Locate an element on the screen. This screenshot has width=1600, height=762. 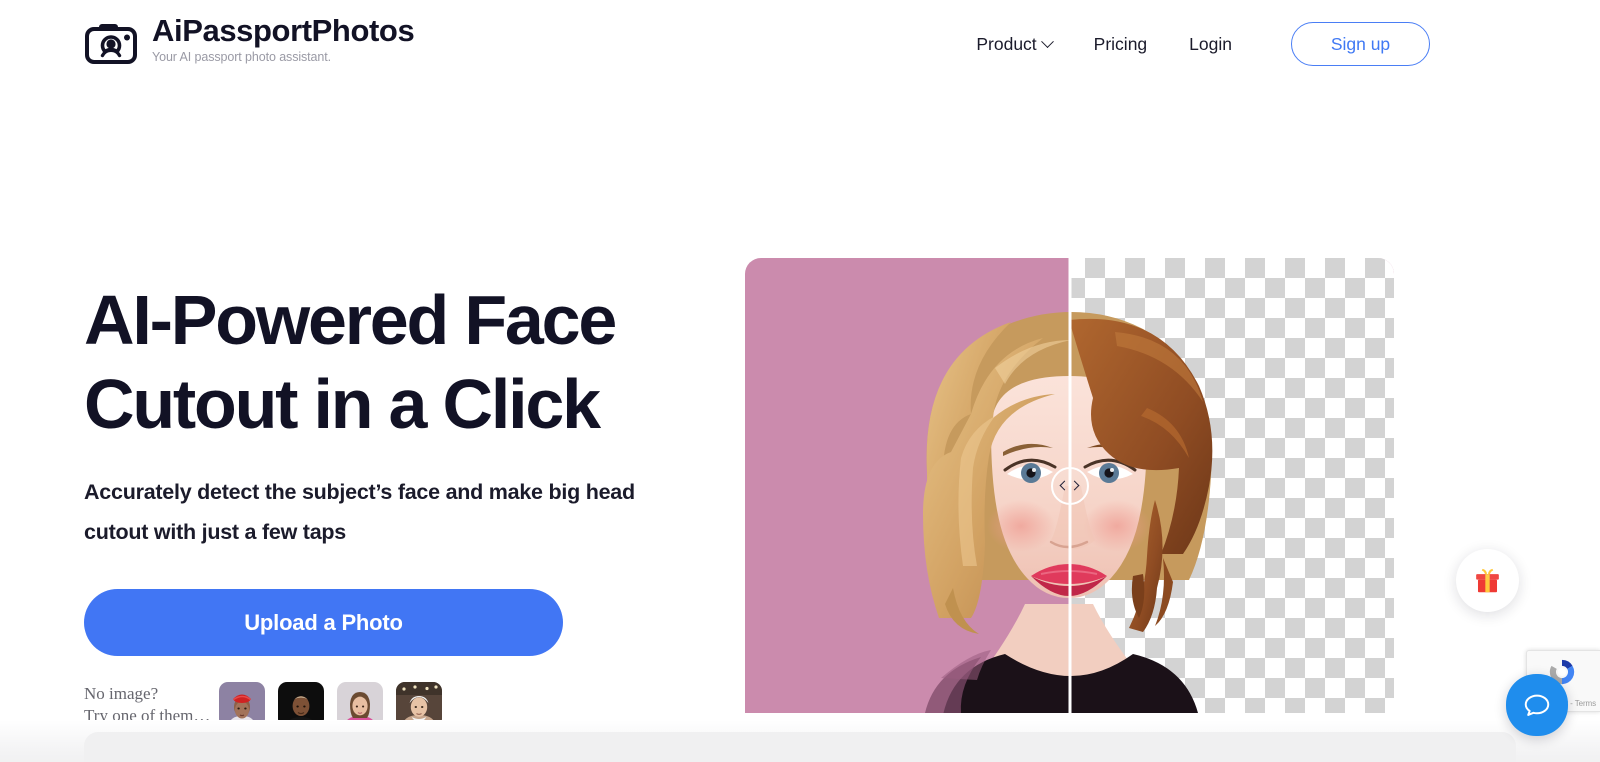
sign-up-button: Sign up is located at coordinates (1360, 44).